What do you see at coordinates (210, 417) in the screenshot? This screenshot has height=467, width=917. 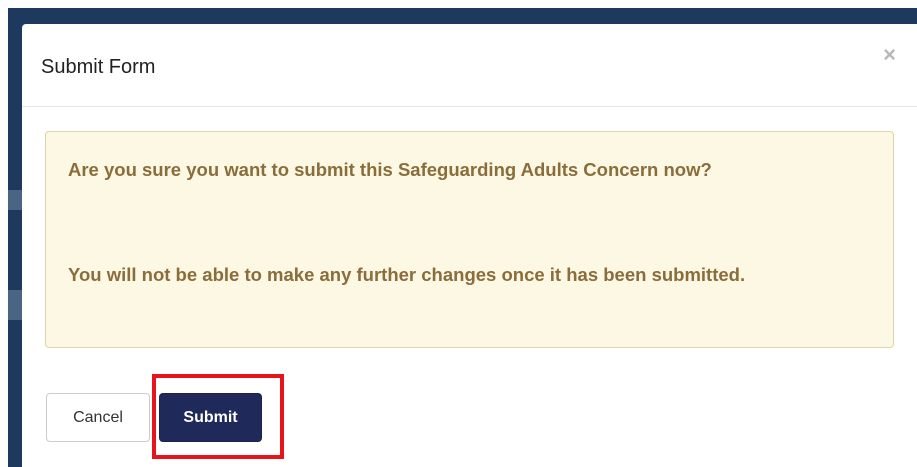 I see `submit-button: Submit` at bounding box center [210, 417].